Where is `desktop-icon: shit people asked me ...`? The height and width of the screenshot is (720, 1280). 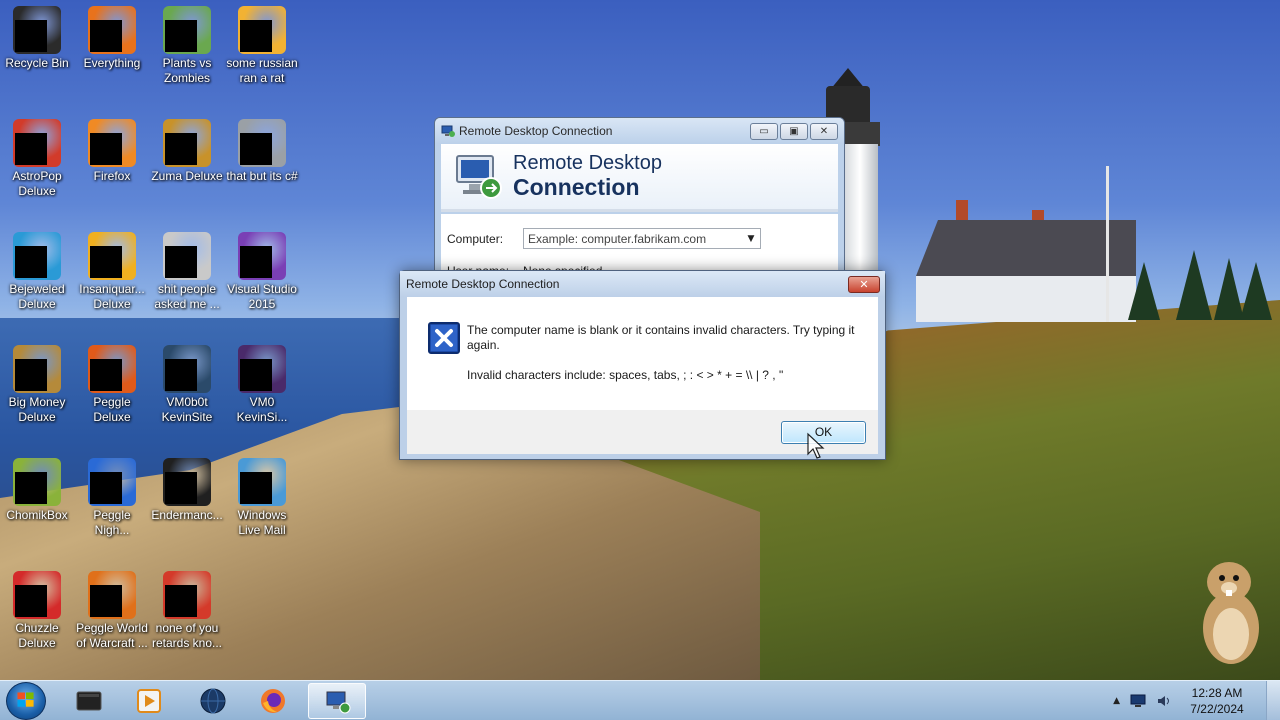 desktop-icon: shit people asked me ... is located at coordinates (187, 276).